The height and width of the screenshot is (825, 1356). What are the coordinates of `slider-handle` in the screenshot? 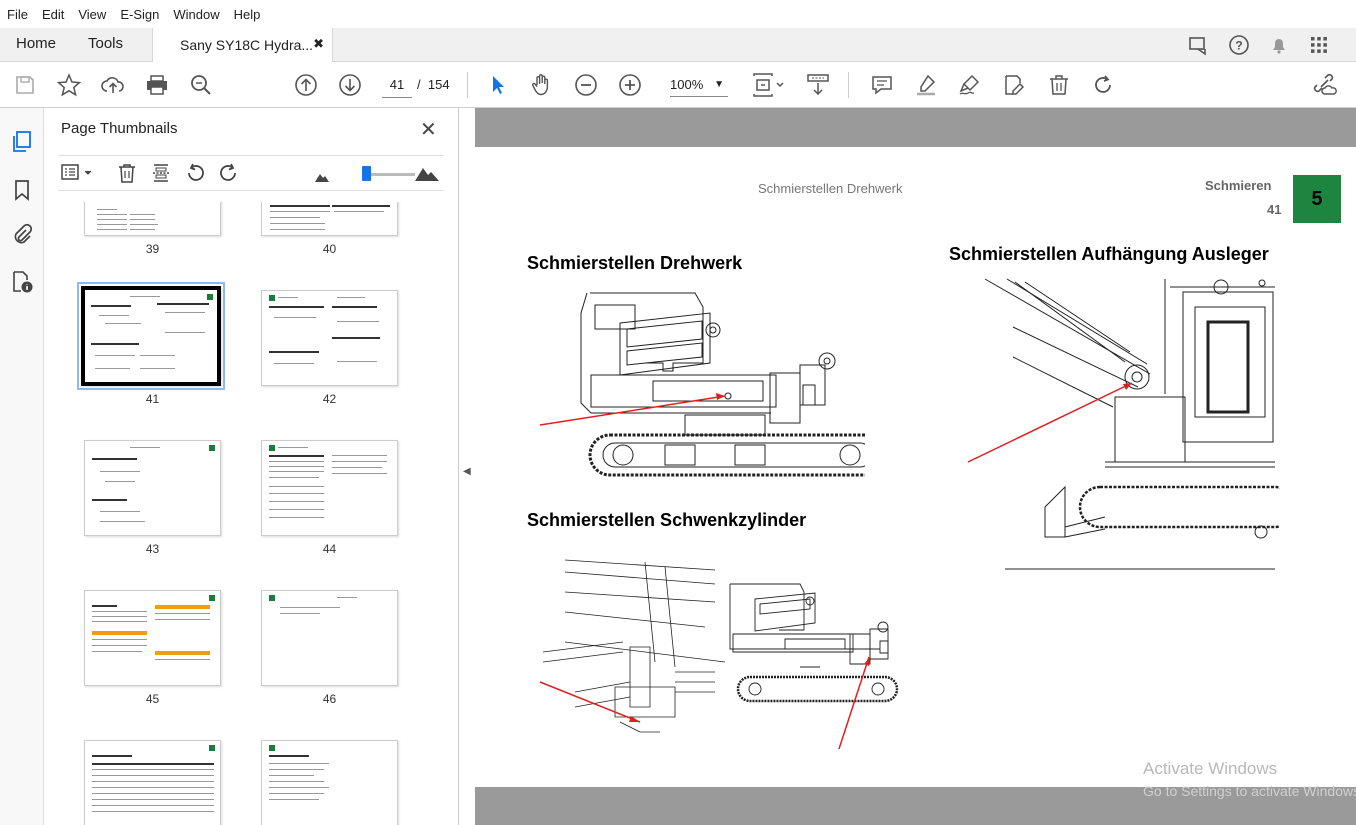 It's located at (366, 173).